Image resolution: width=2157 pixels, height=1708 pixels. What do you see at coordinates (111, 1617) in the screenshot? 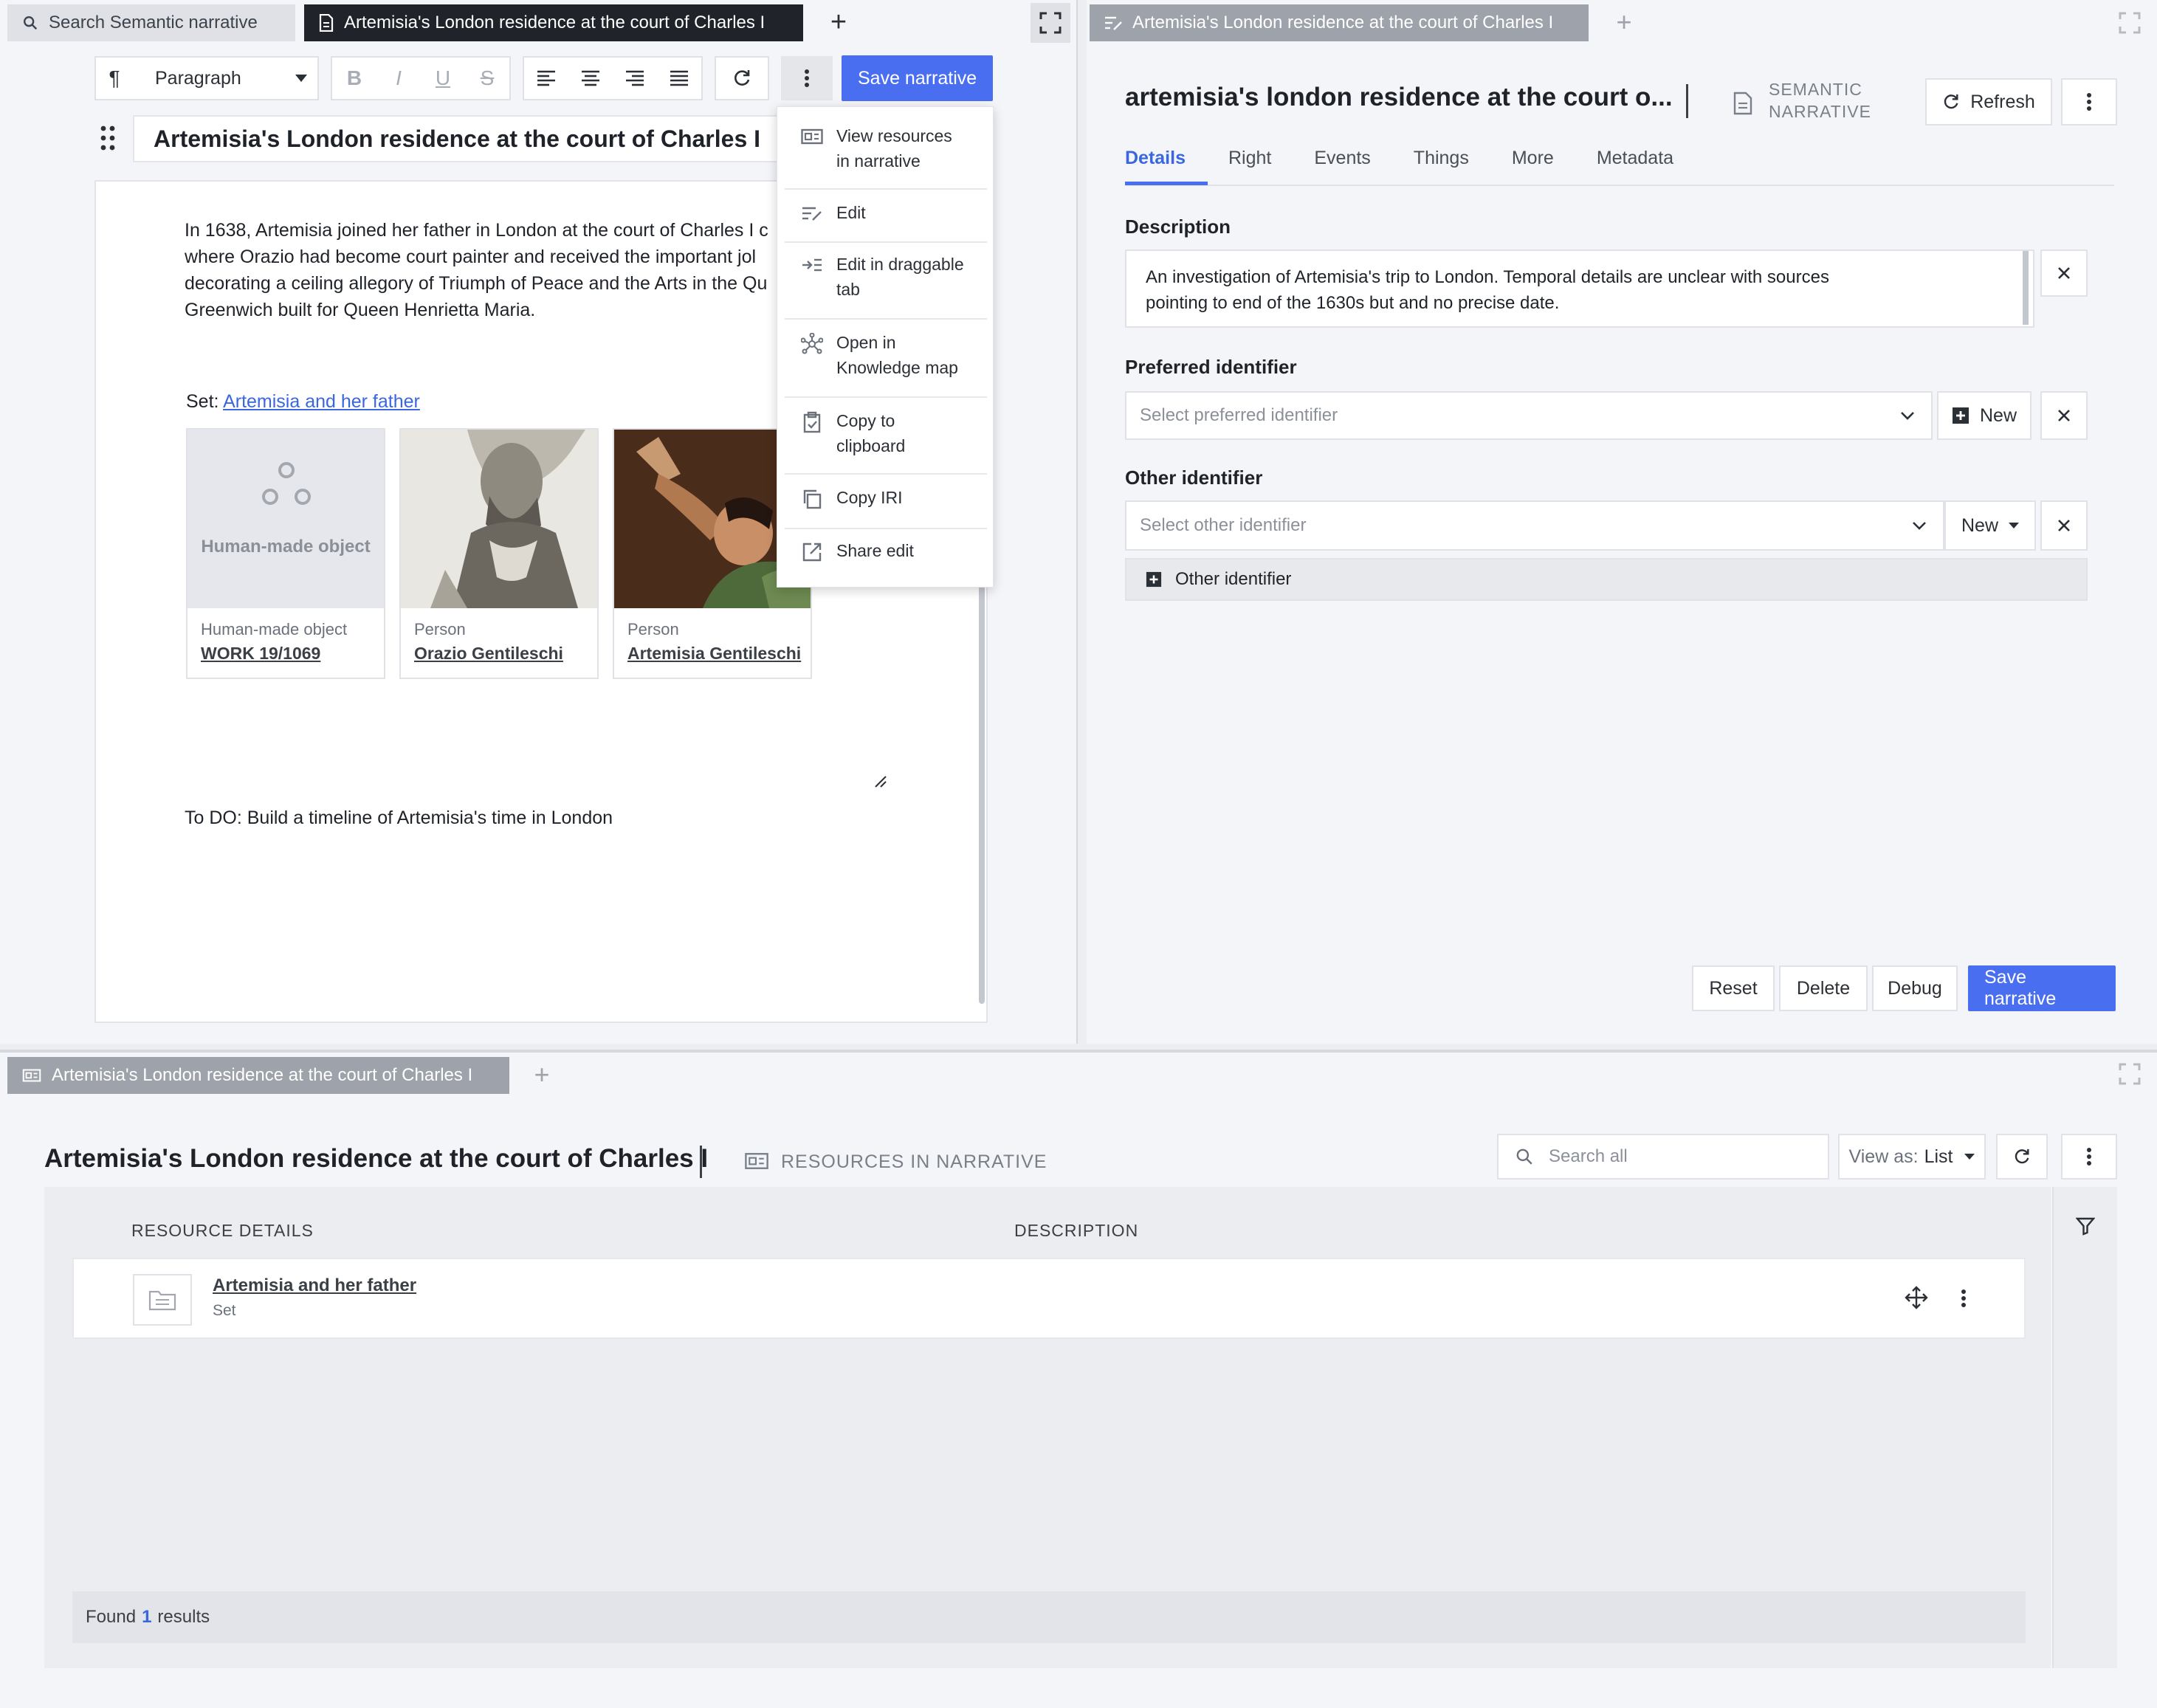
I see `found-prefix: Found` at bounding box center [111, 1617].